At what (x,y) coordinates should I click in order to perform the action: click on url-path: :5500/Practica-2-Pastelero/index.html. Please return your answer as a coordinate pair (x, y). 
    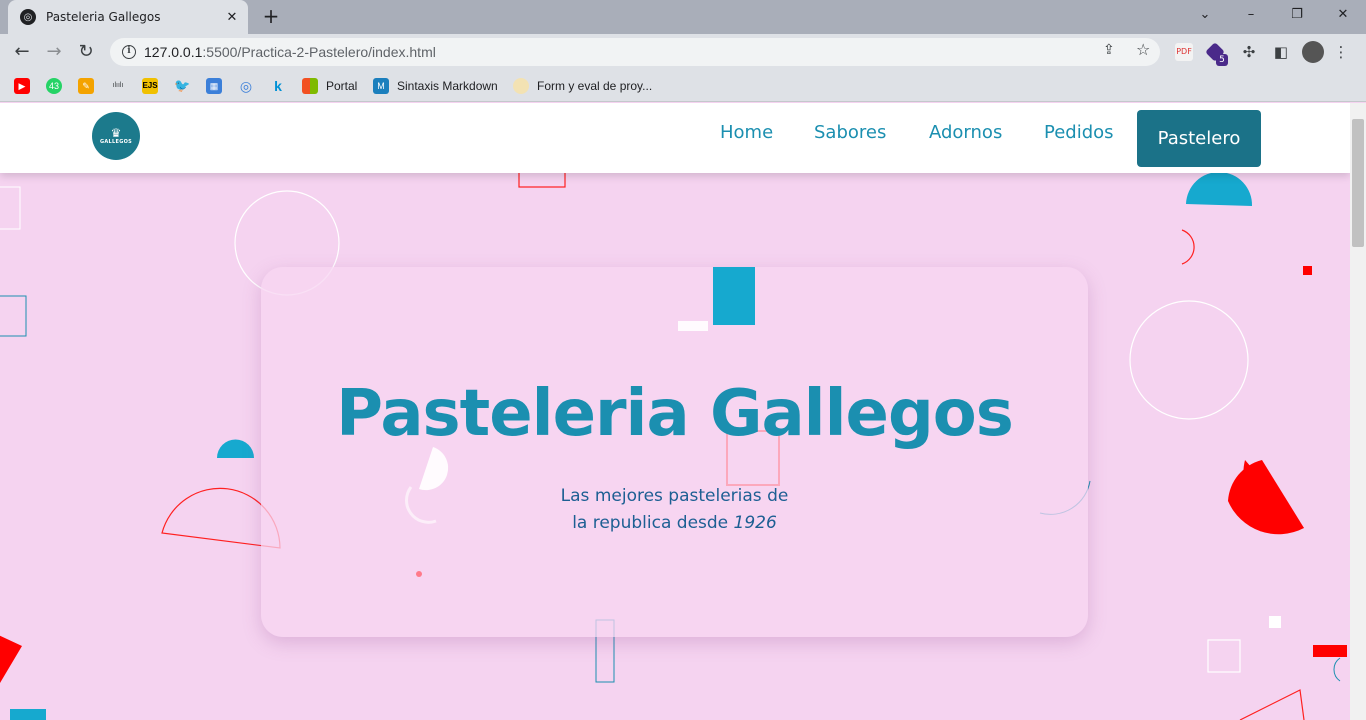
    Looking at the image, I should click on (319, 52).